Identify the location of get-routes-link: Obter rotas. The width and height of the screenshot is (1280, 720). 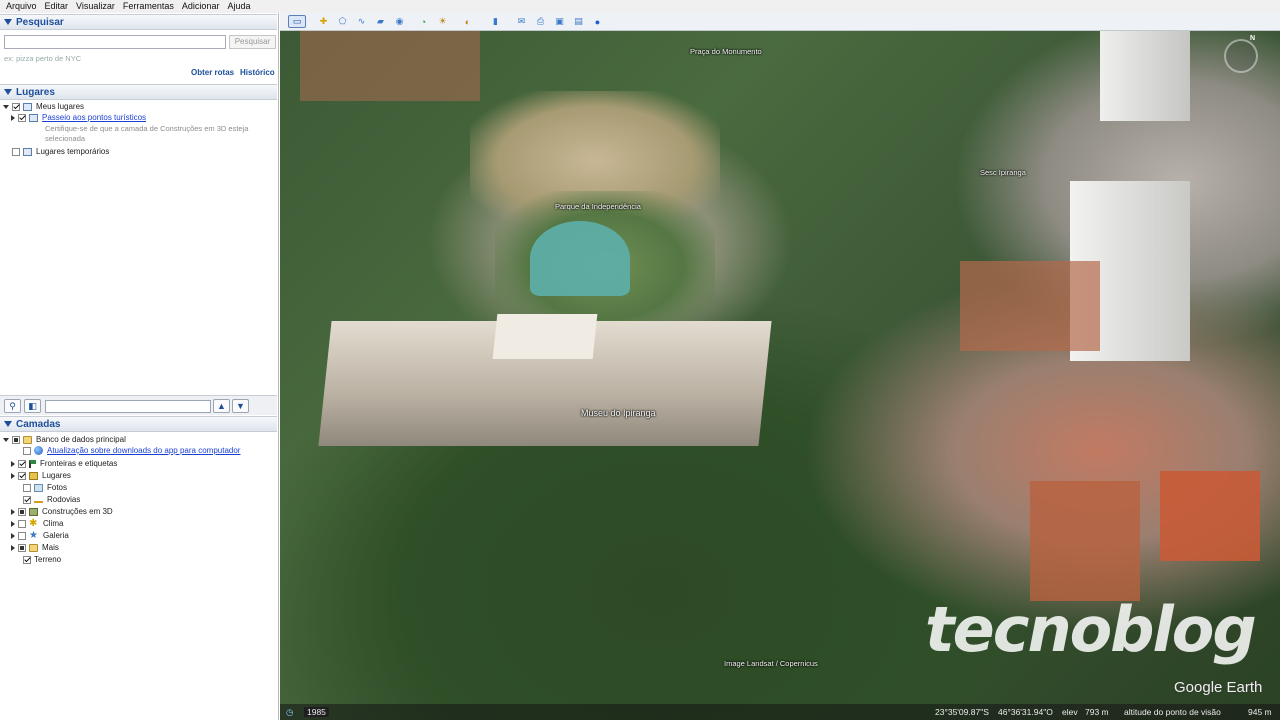
(212, 72).